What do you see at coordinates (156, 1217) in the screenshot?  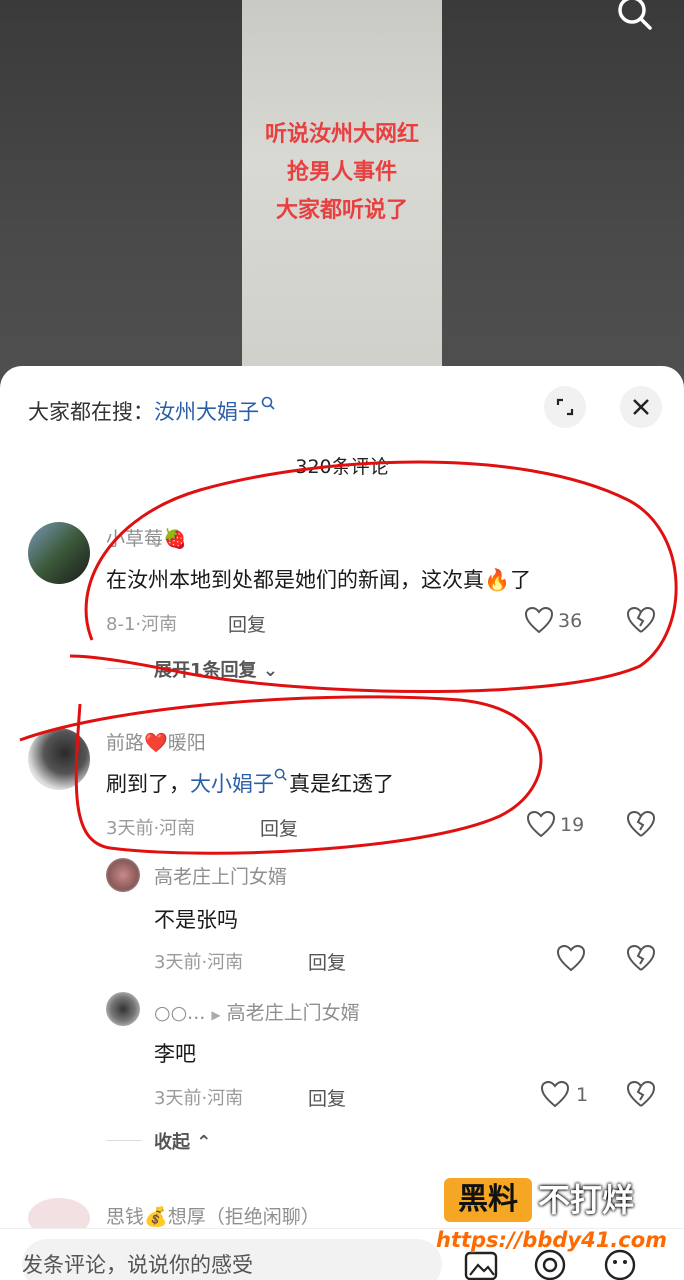 I see `money-bag-icon: 💰` at bounding box center [156, 1217].